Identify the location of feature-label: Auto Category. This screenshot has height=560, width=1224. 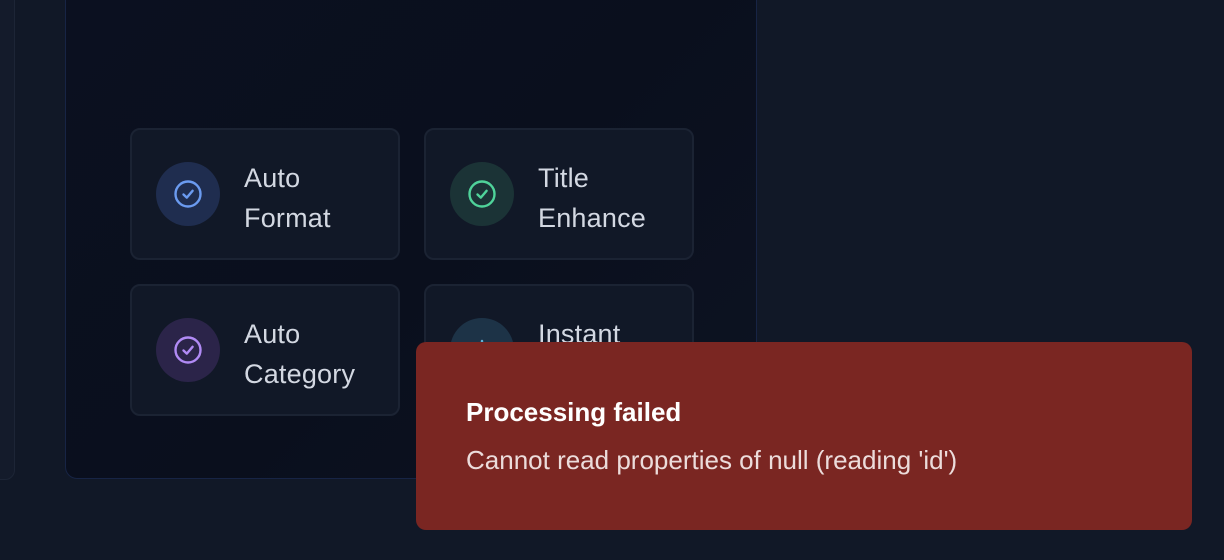
(300, 354).